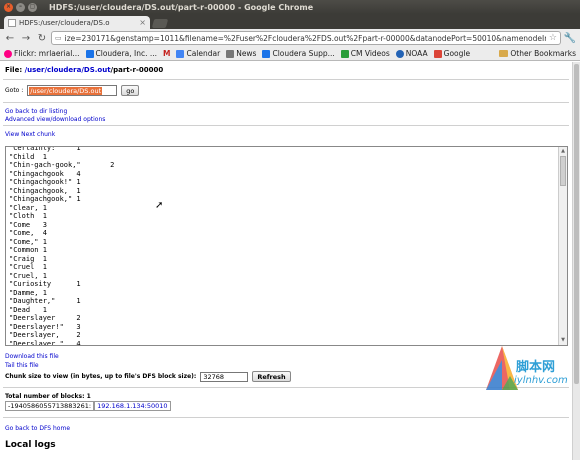 This screenshot has height=460, width=580. I want to click on bookmark-google: Google, so click(452, 53).